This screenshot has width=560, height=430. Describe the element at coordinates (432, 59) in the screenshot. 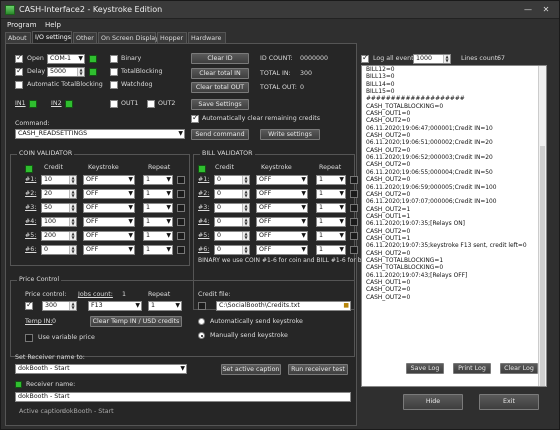

I see `log-lines-stepper: 1000 ▲ ▼` at that location.